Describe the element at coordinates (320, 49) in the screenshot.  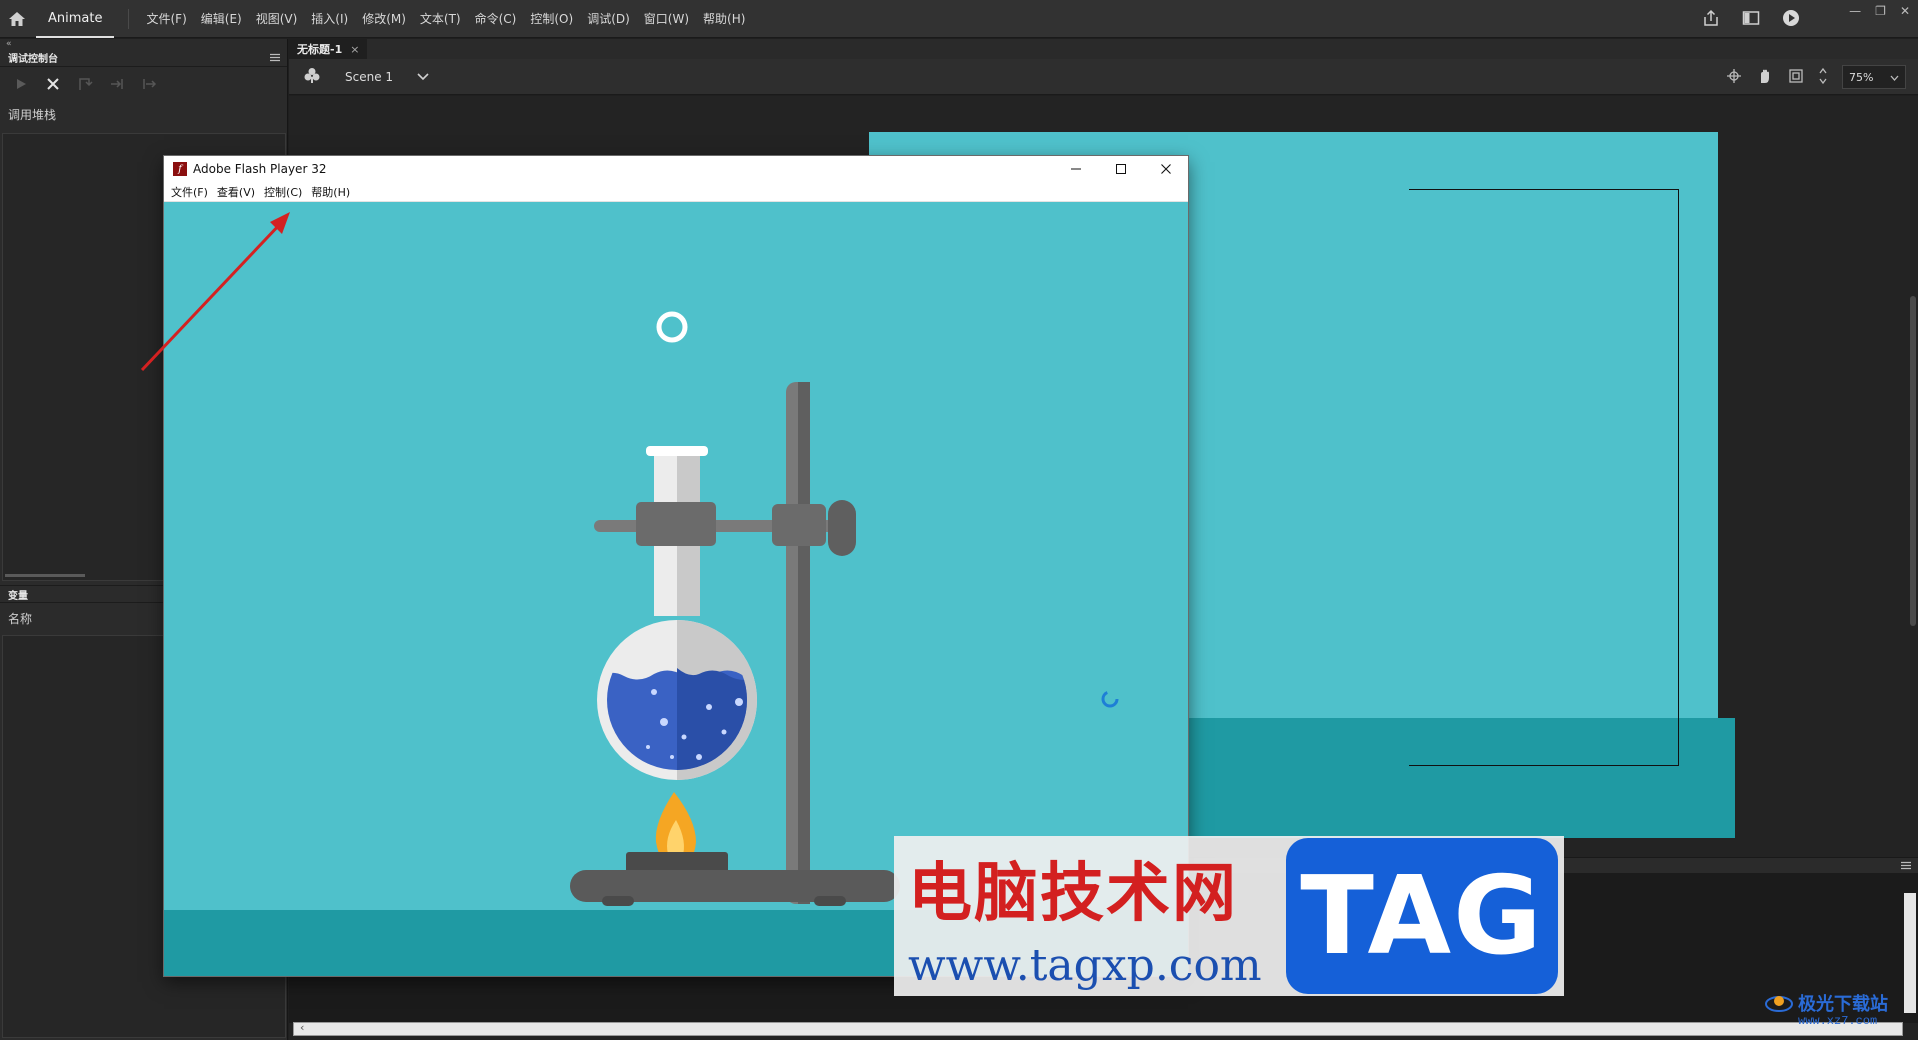
I see `document-tab-label: 无标题-1` at that location.